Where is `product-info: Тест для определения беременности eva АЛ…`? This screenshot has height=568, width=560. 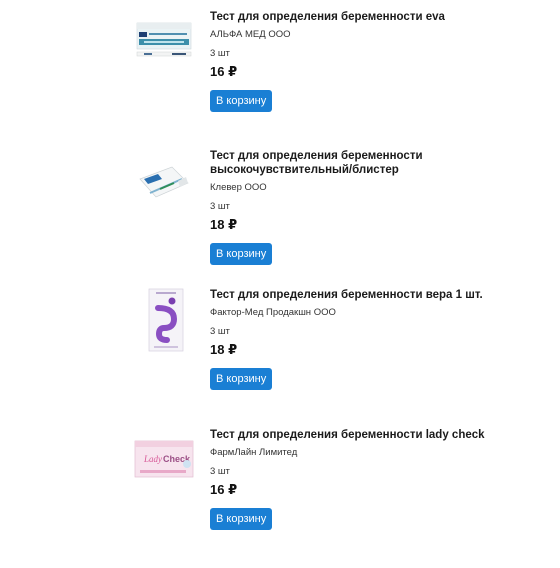 product-info: Тест для определения беременности eva АЛ… is located at coordinates (375, 61).